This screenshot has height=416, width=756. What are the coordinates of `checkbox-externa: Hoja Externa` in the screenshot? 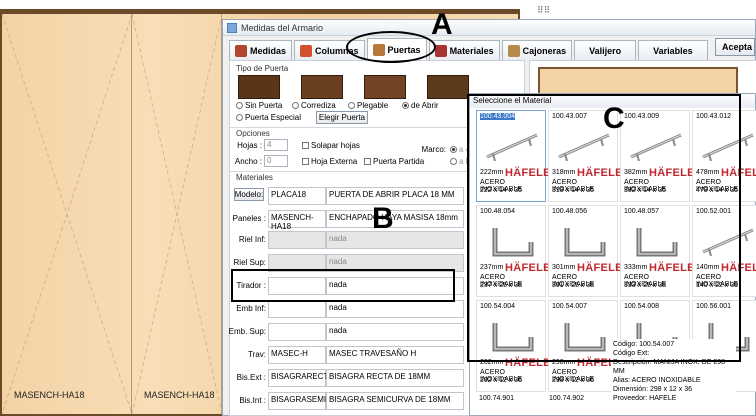 It's located at (329, 161).